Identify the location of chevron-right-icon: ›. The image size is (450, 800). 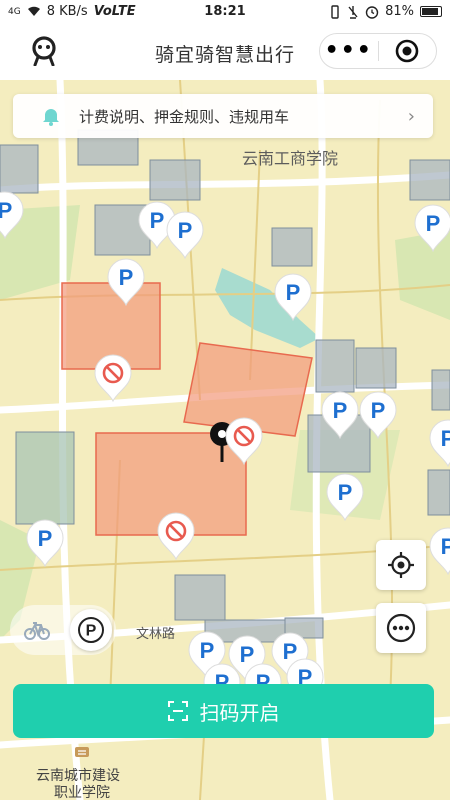
(411, 116).